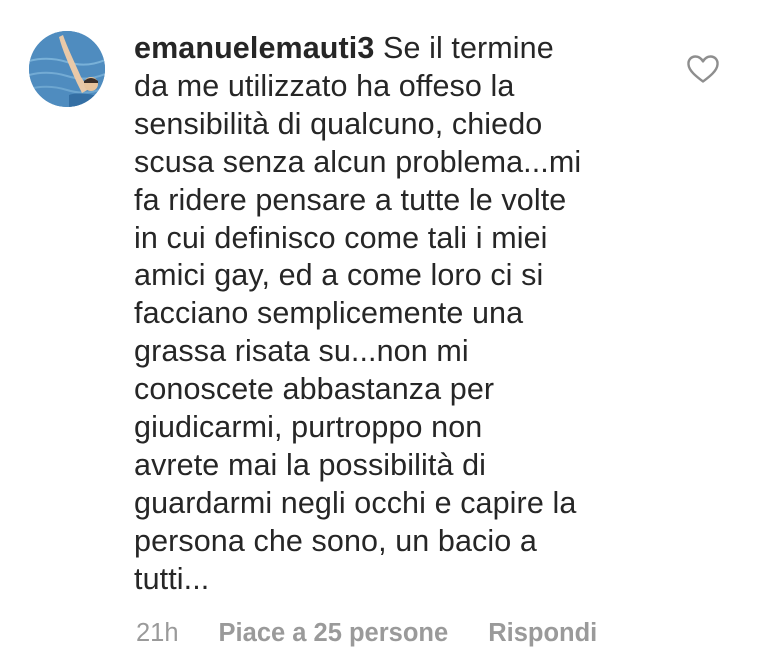 This screenshot has width=767, height=669. I want to click on avatar-photo, so click(67, 69).